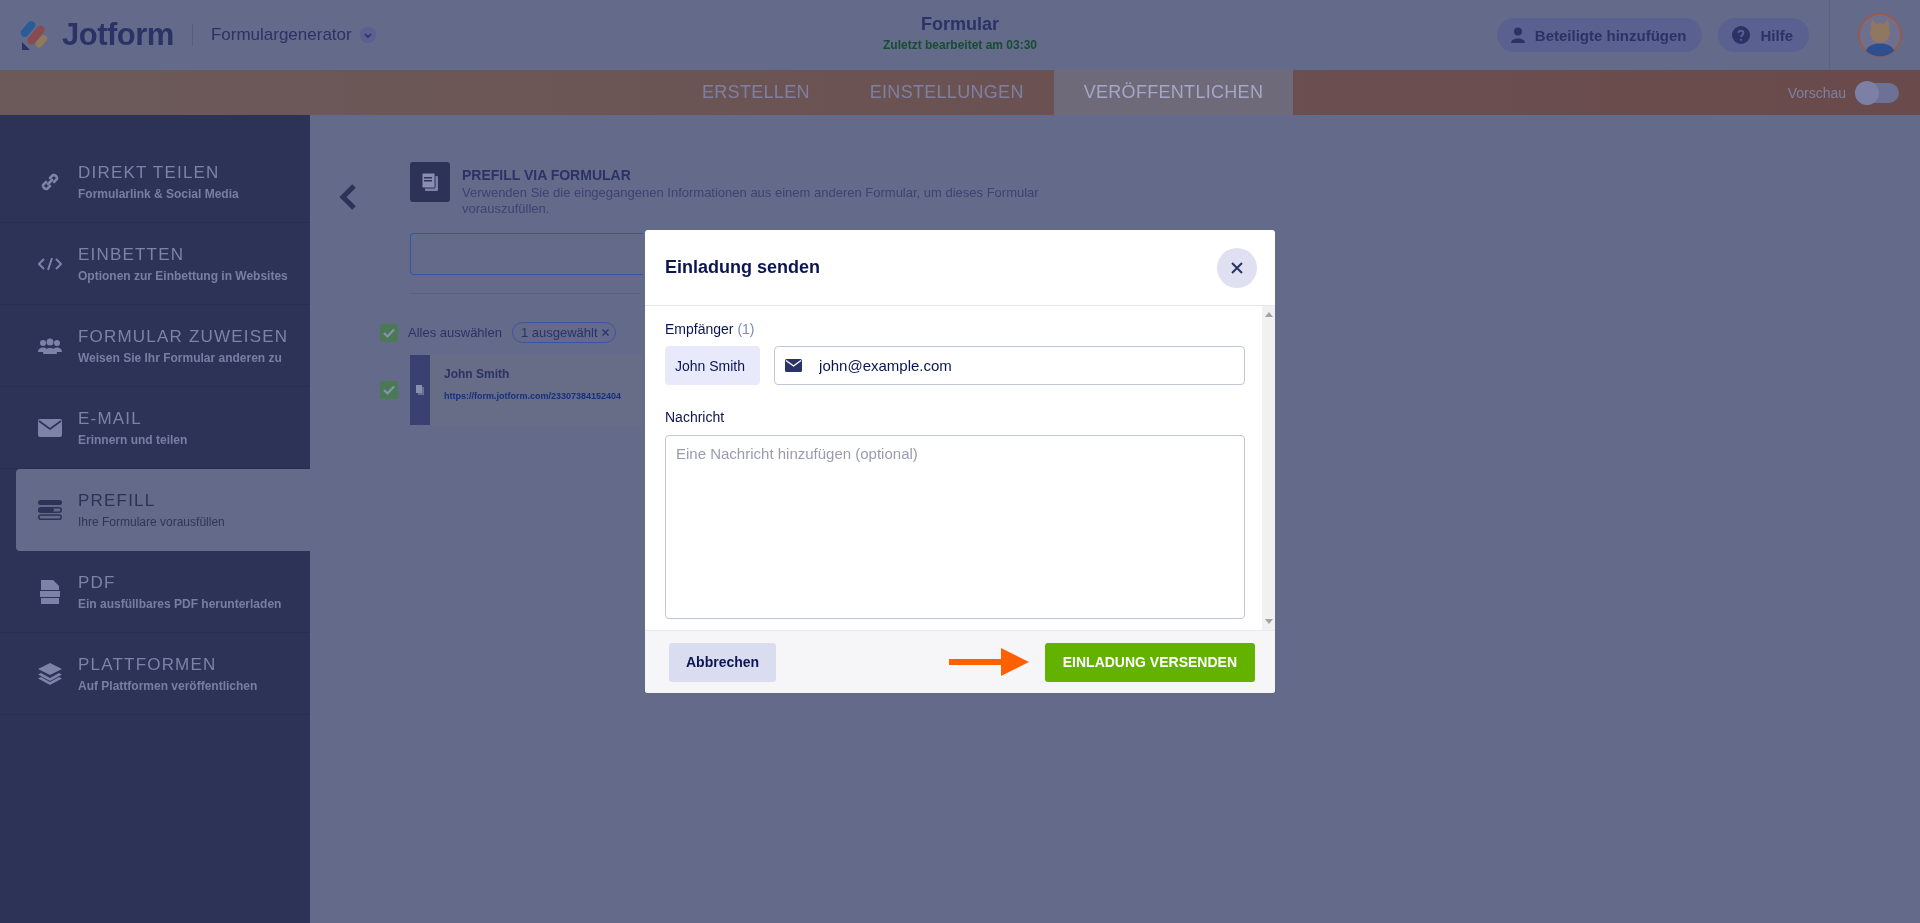  What do you see at coordinates (50, 591) in the screenshot?
I see `pdf-file-icon` at bounding box center [50, 591].